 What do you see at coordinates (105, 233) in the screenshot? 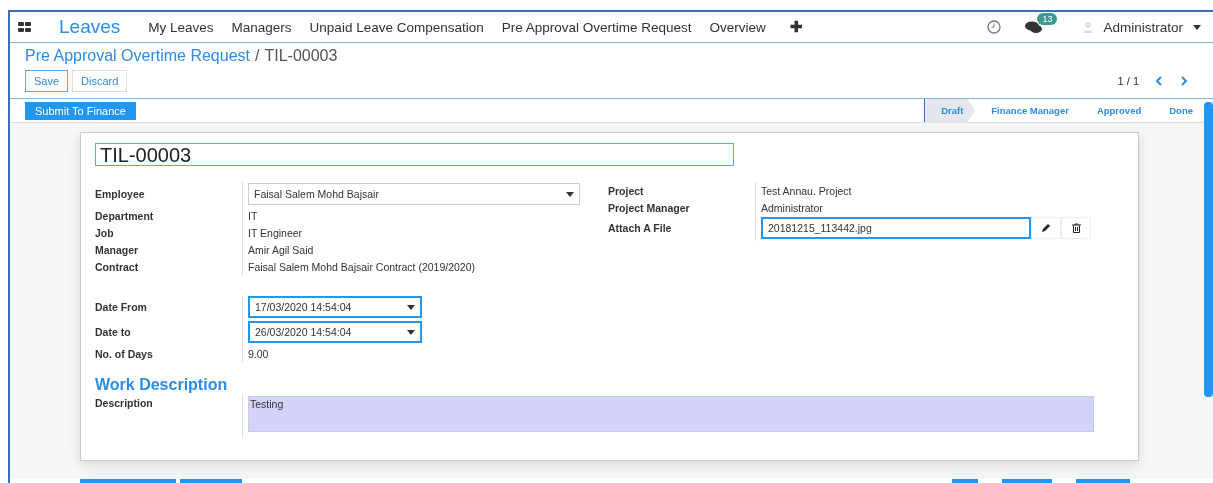
I see `field-label: Job` at bounding box center [105, 233].